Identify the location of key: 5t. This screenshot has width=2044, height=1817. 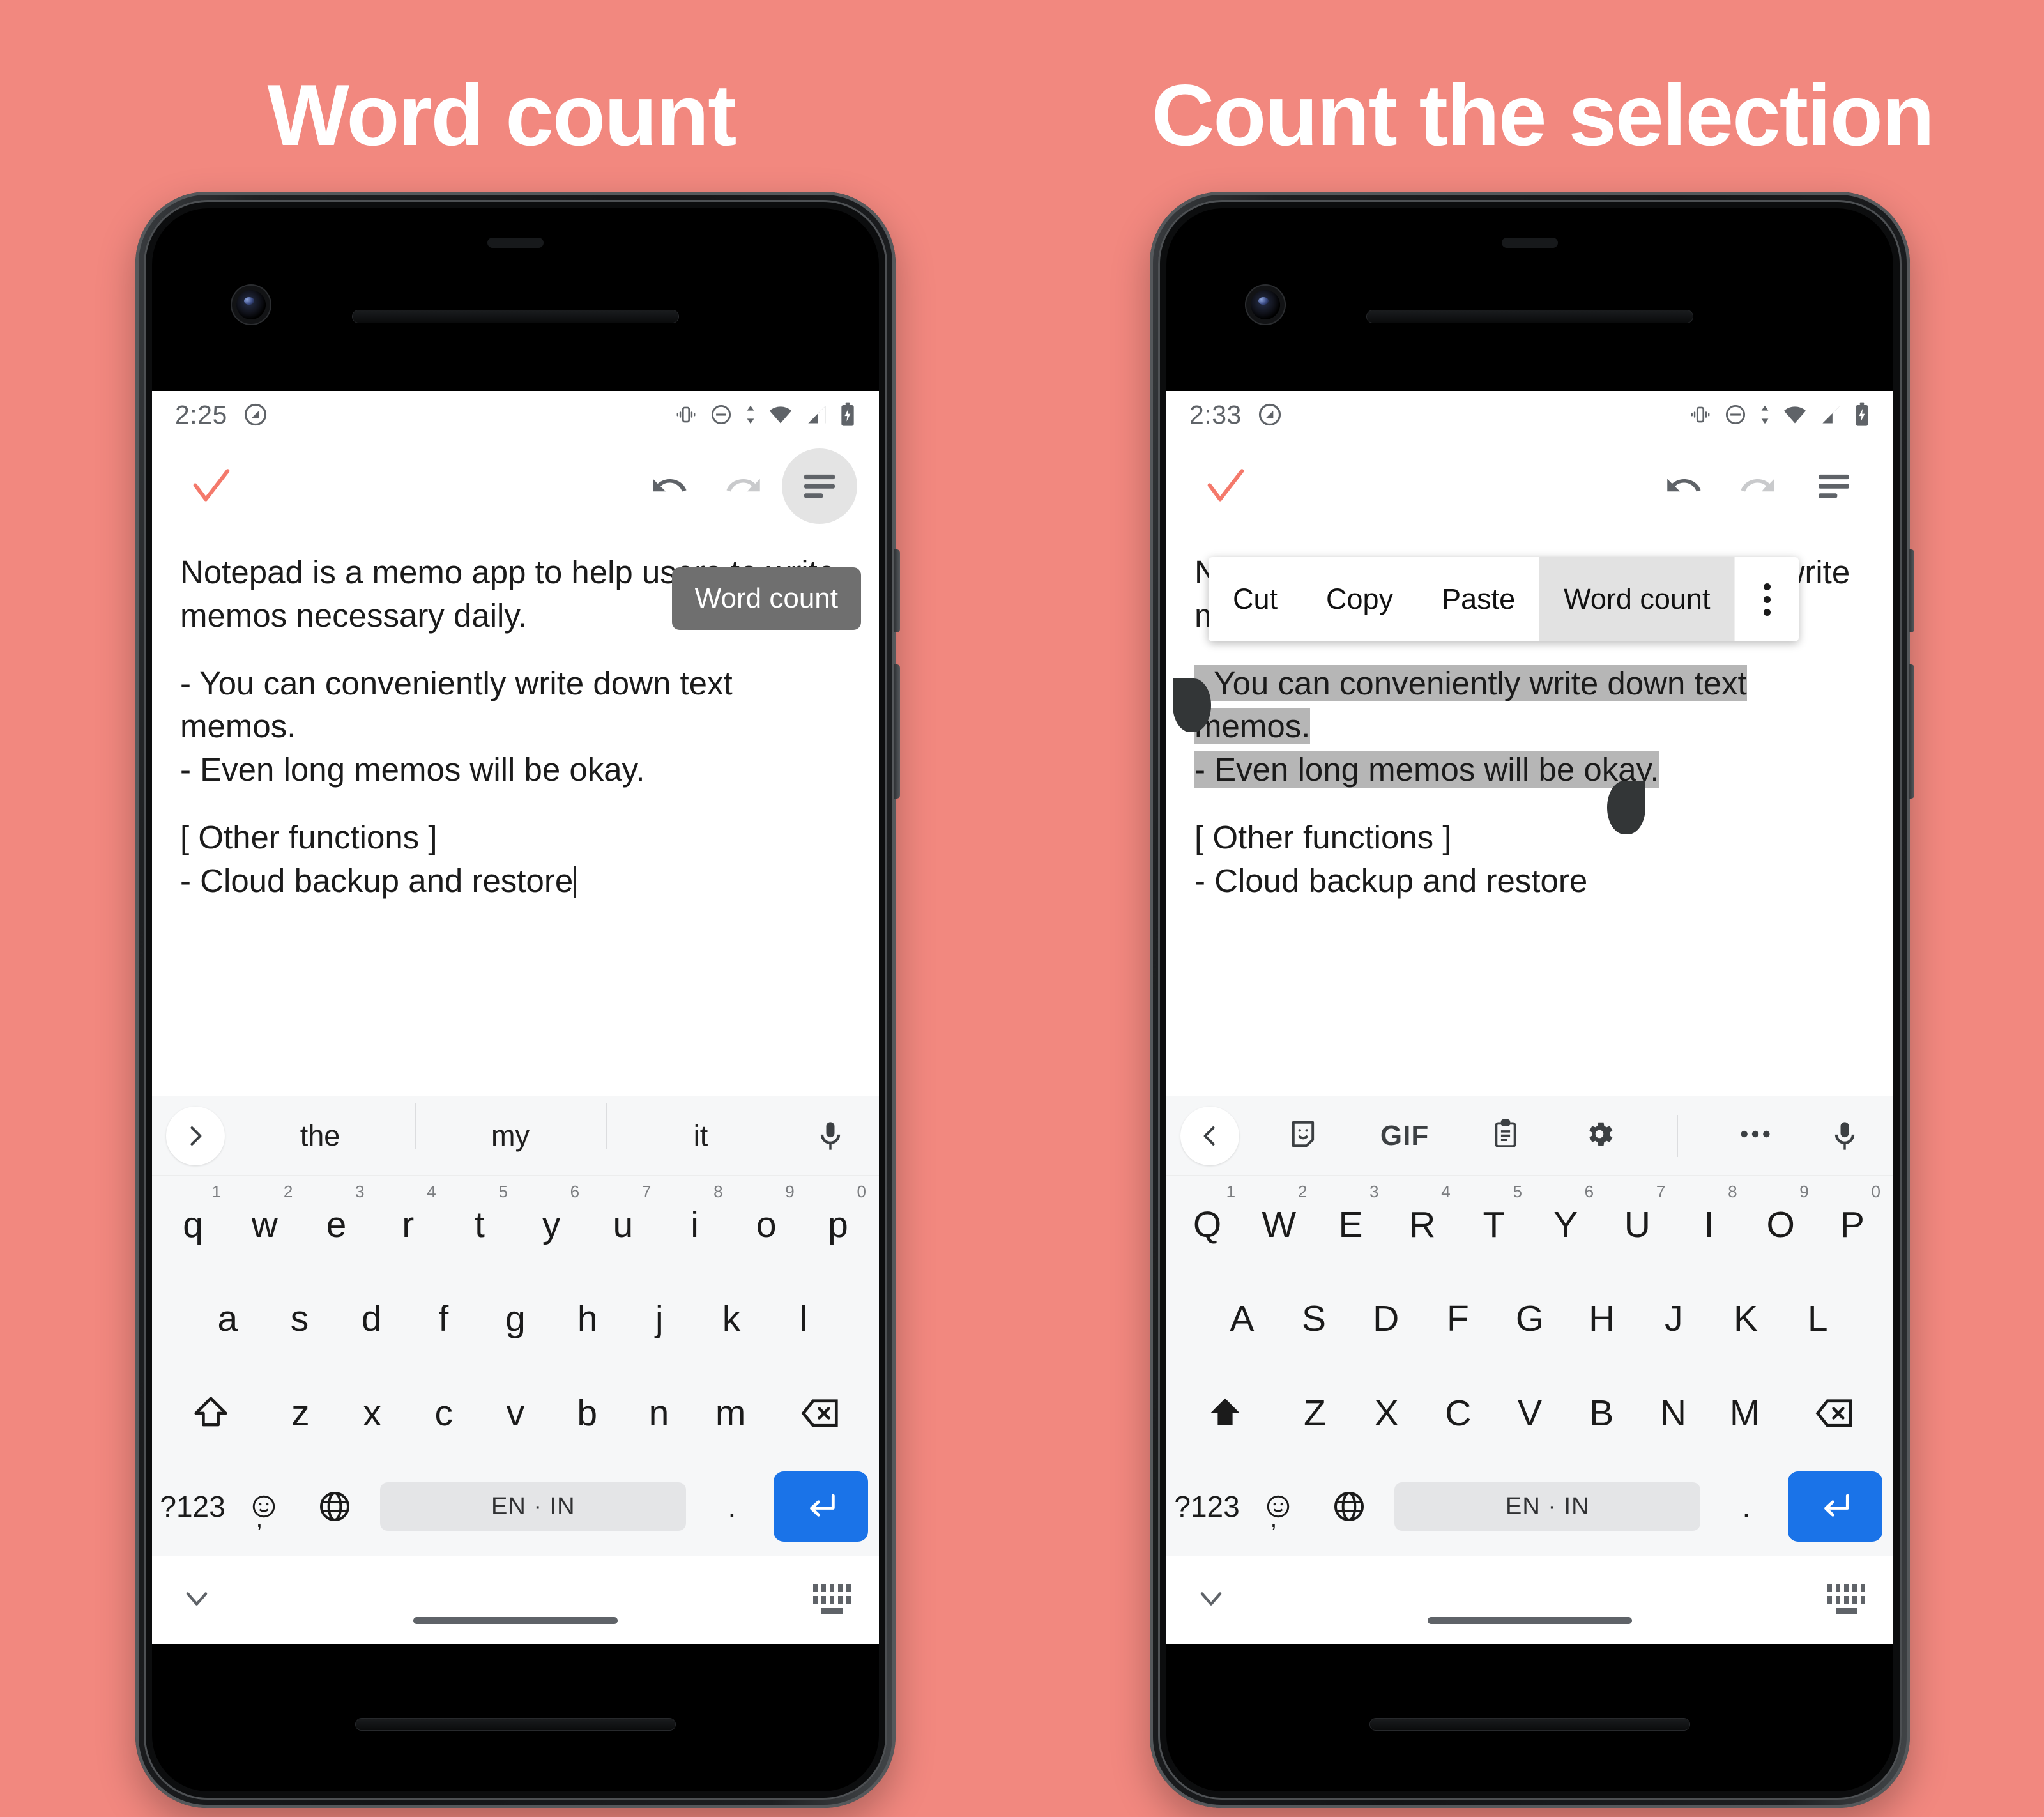
(479, 1224).